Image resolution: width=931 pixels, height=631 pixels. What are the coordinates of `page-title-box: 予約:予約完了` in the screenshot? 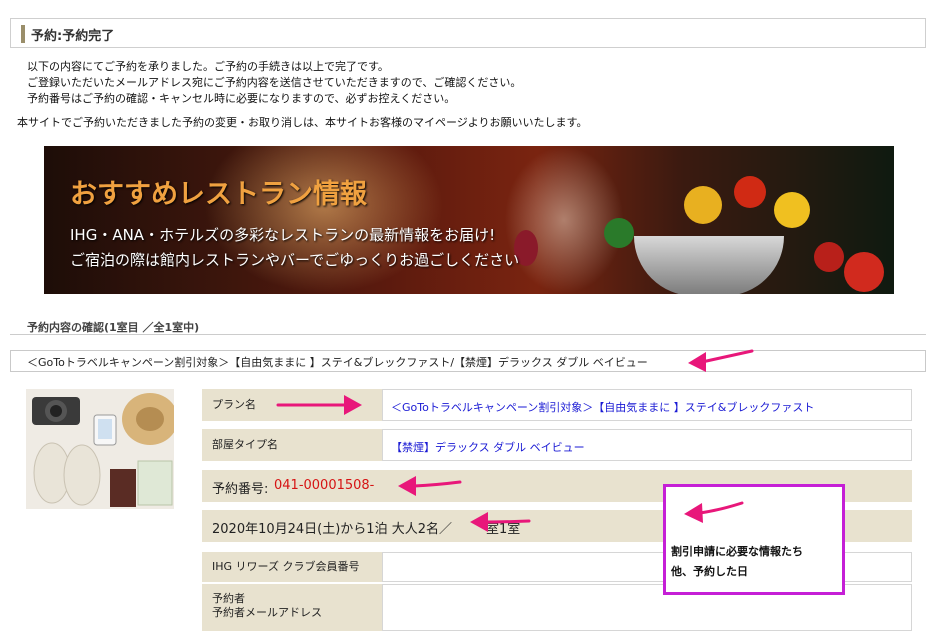 It's located at (468, 33).